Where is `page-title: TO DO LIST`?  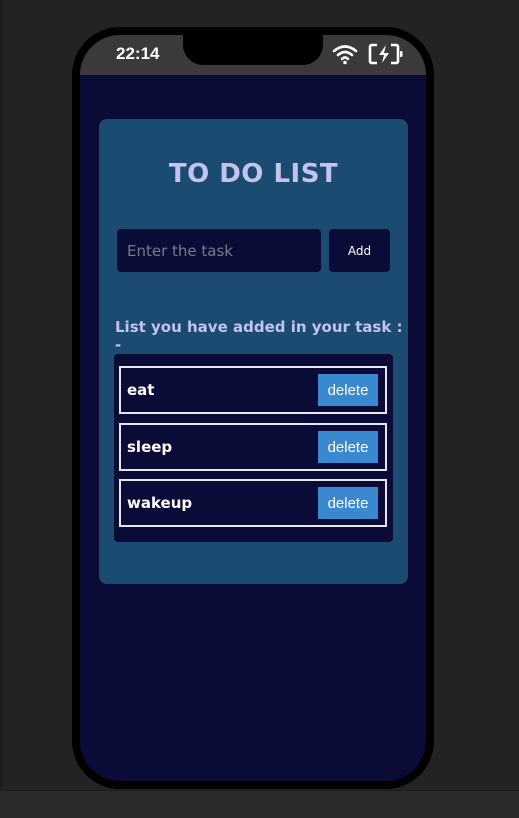 page-title: TO DO LIST is located at coordinates (253, 174).